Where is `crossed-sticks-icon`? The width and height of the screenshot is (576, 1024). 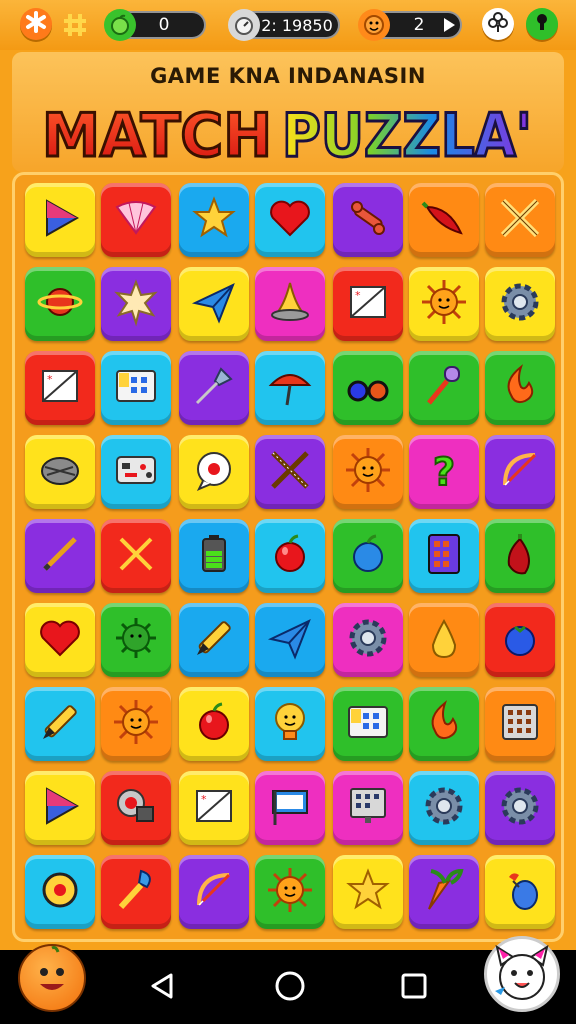 crossed-sticks-icon is located at coordinates (136, 556).